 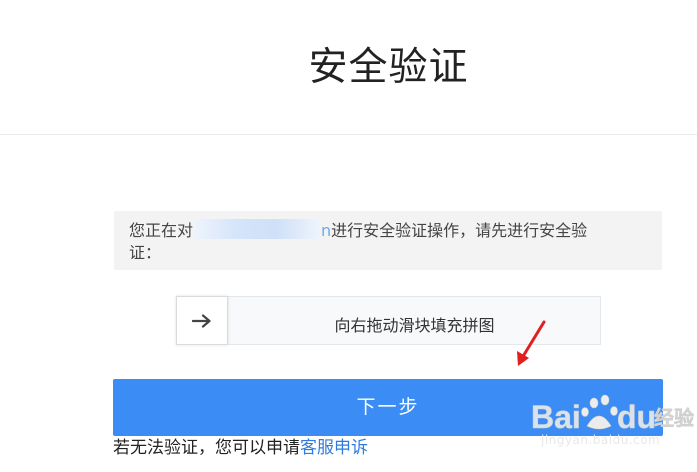 What do you see at coordinates (334, 448) in the screenshot?
I see `customer-appeal-link: 客服申诉` at bounding box center [334, 448].